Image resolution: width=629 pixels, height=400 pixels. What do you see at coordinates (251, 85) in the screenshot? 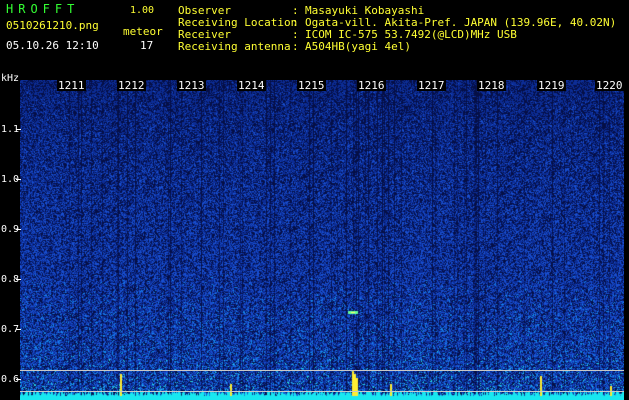
I see `time-label-1214: 1214` at bounding box center [251, 85].